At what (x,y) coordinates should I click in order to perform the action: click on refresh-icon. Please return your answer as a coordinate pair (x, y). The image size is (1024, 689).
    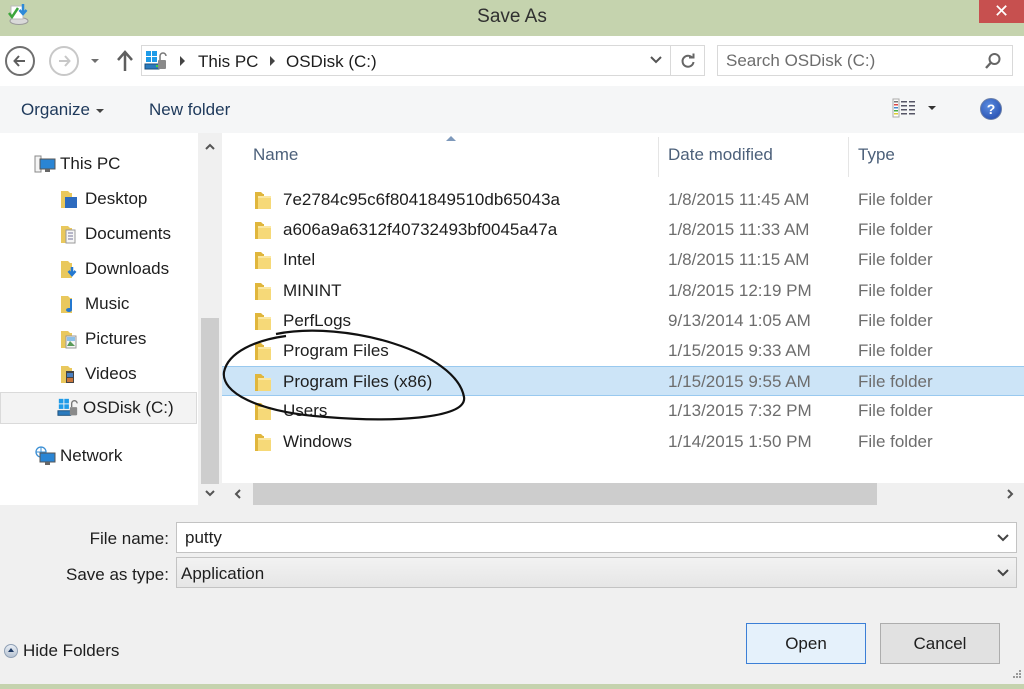
    Looking at the image, I should click on (687, 60).